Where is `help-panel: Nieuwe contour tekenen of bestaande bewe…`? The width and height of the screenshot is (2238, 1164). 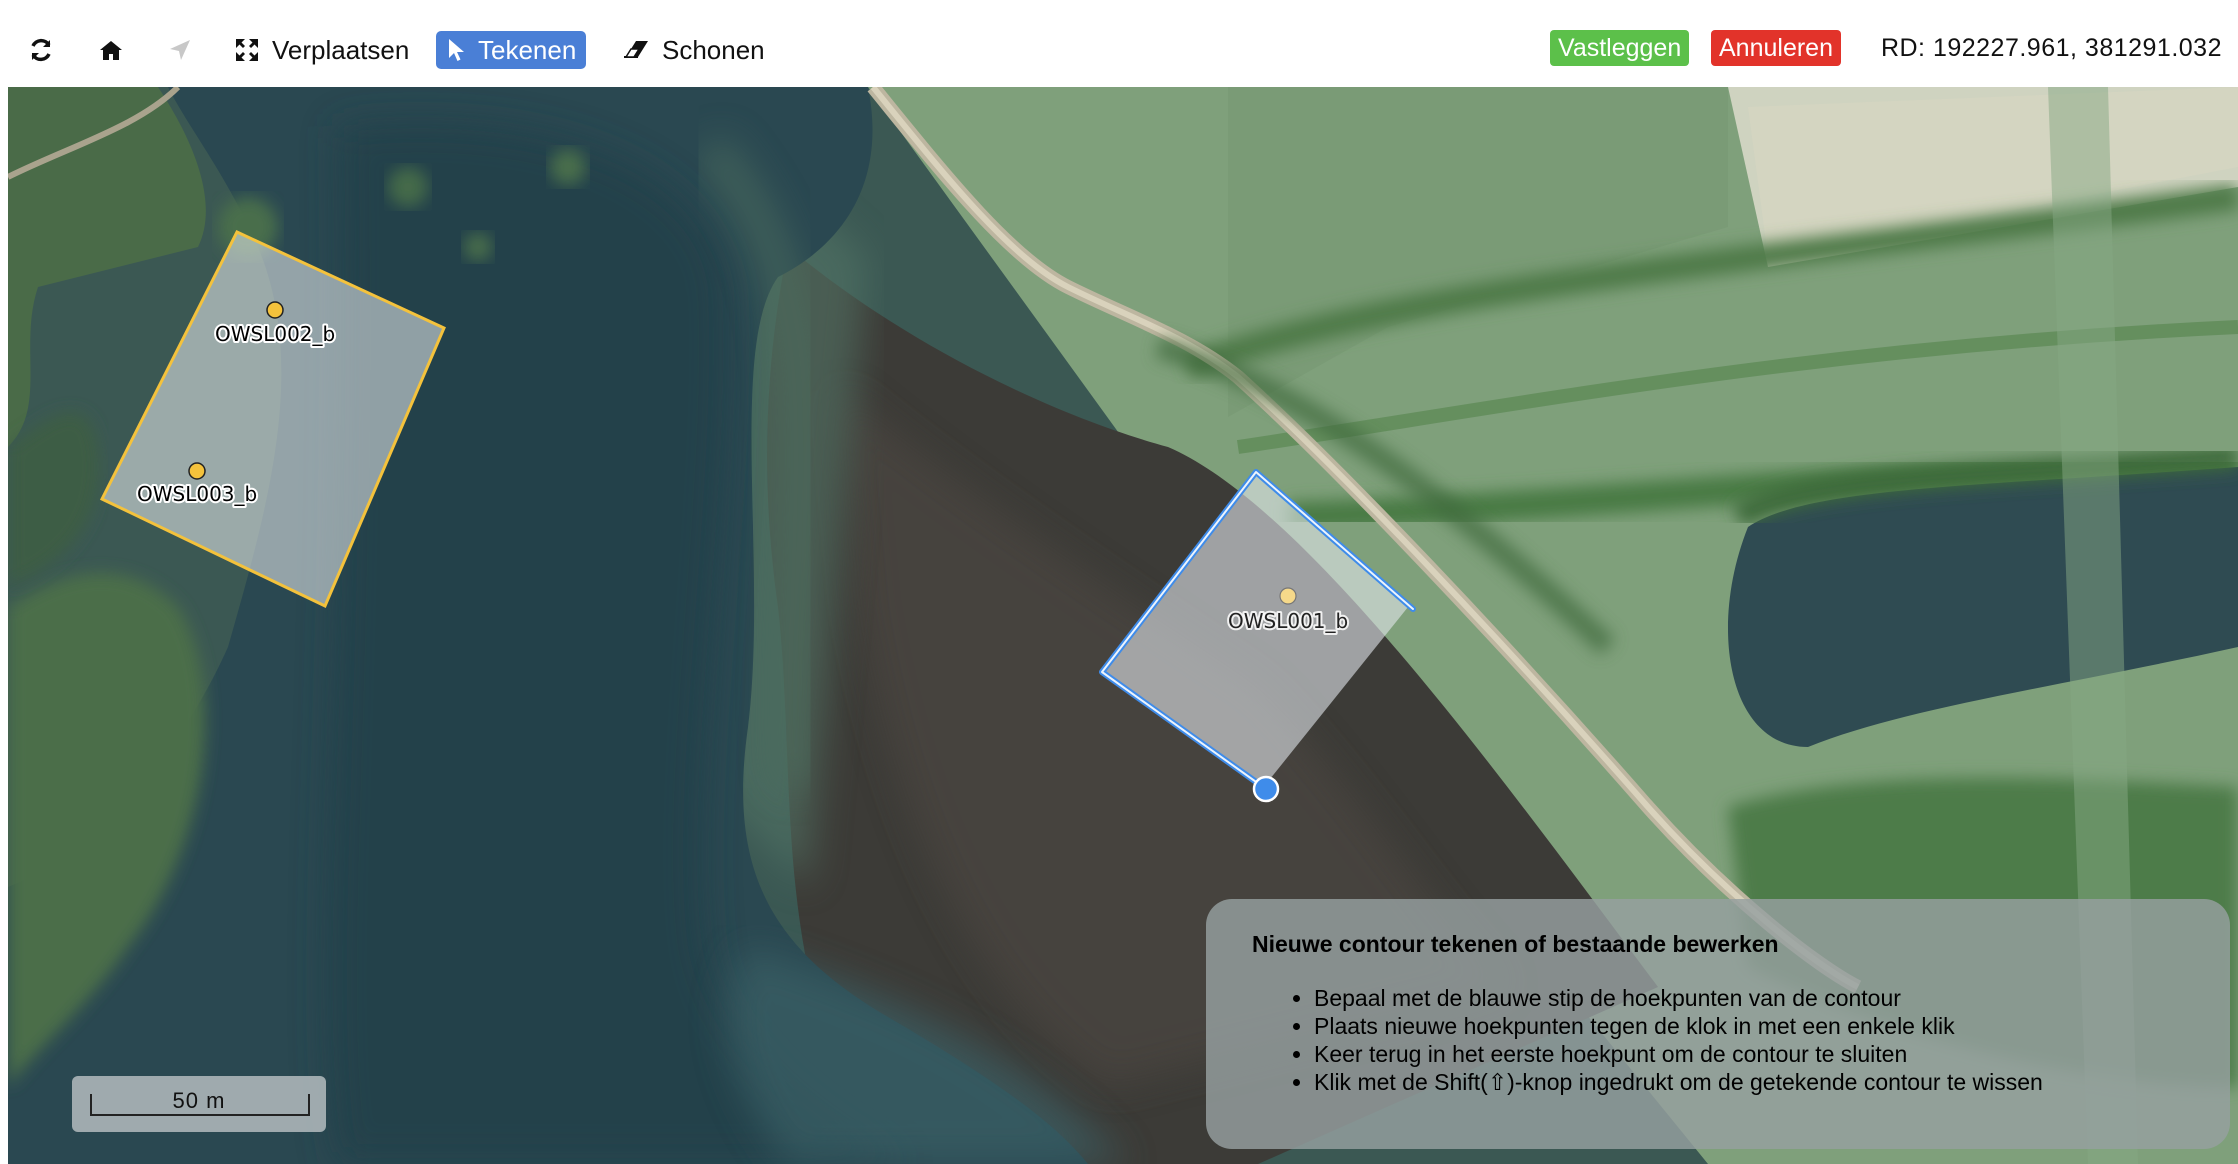
help-panel: Nieuwe contour tekenen of bestaande bewe… is located at coordinates (1718, 1024).